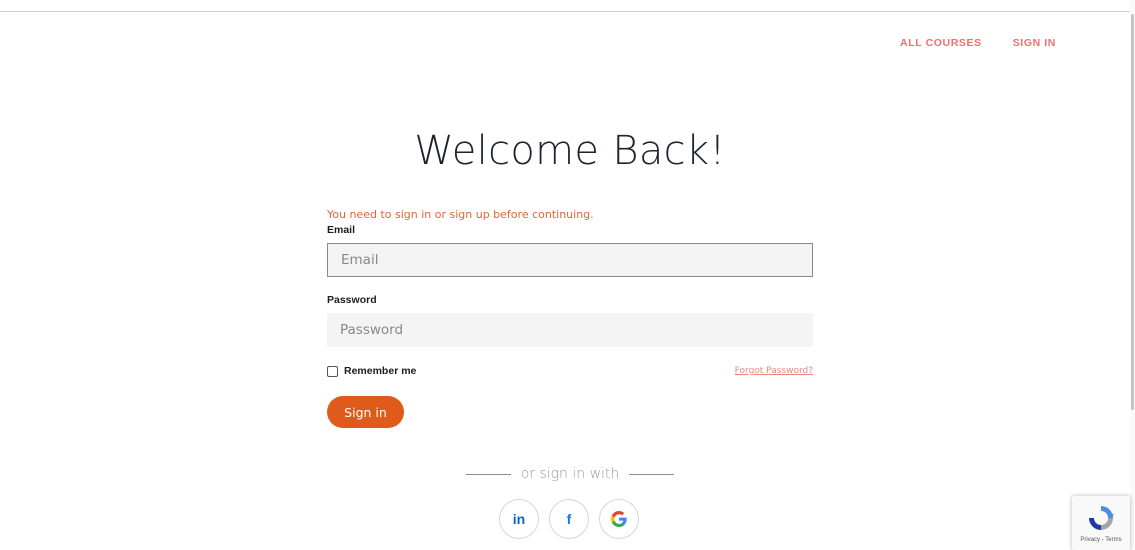  Describe the element at coordinates (332, 371) in the screenshot. I see `remember-me-checkbox` at that location.